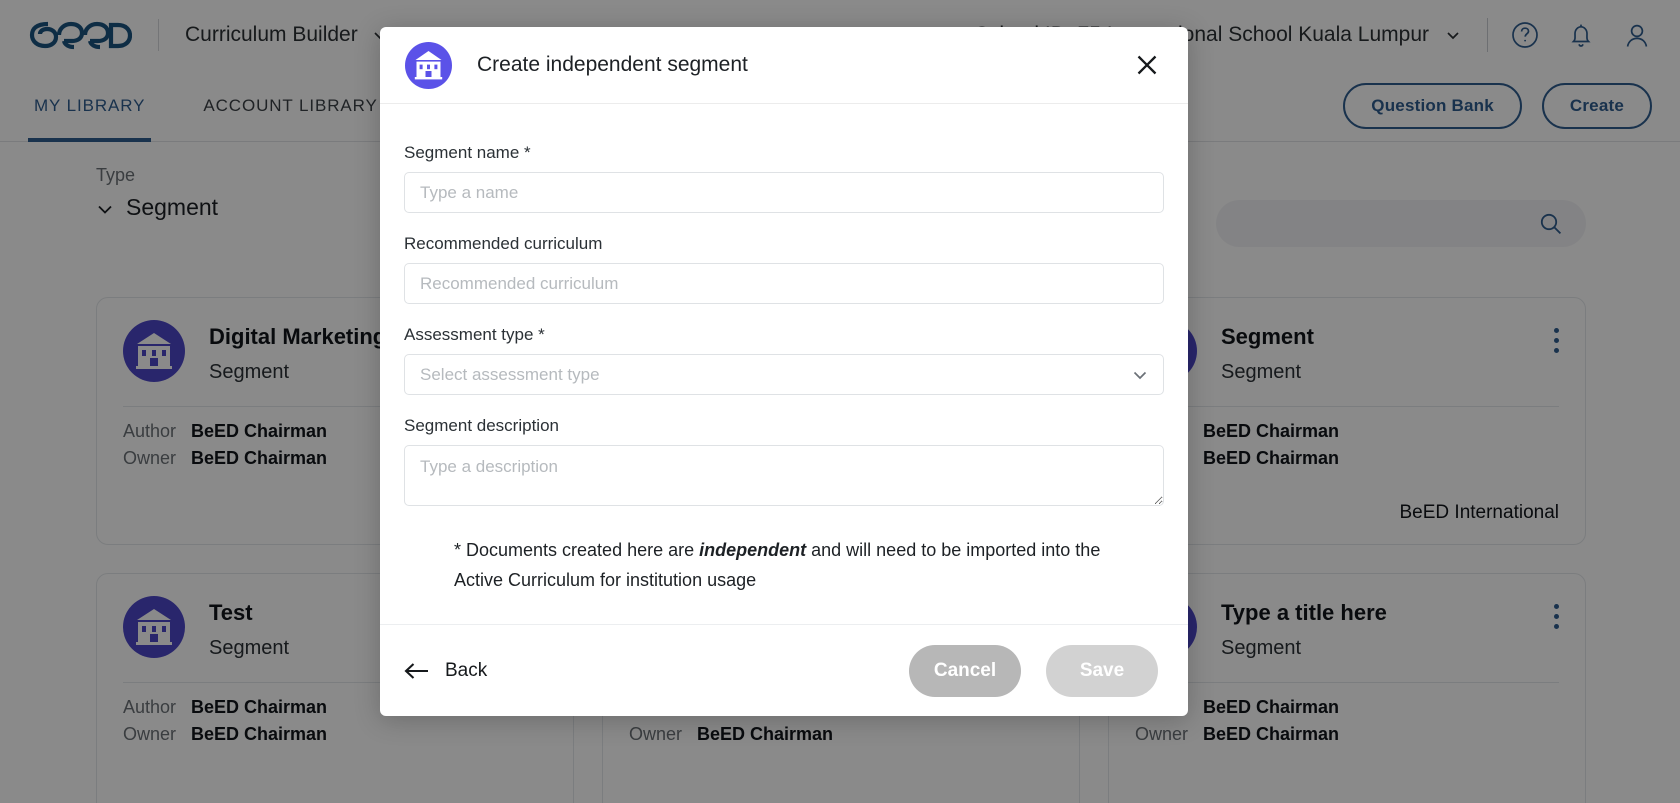 Image resolution: width=1680 pixels, height=803 pixels. I want to click on note-emphasis: independent, so click(753, 550).